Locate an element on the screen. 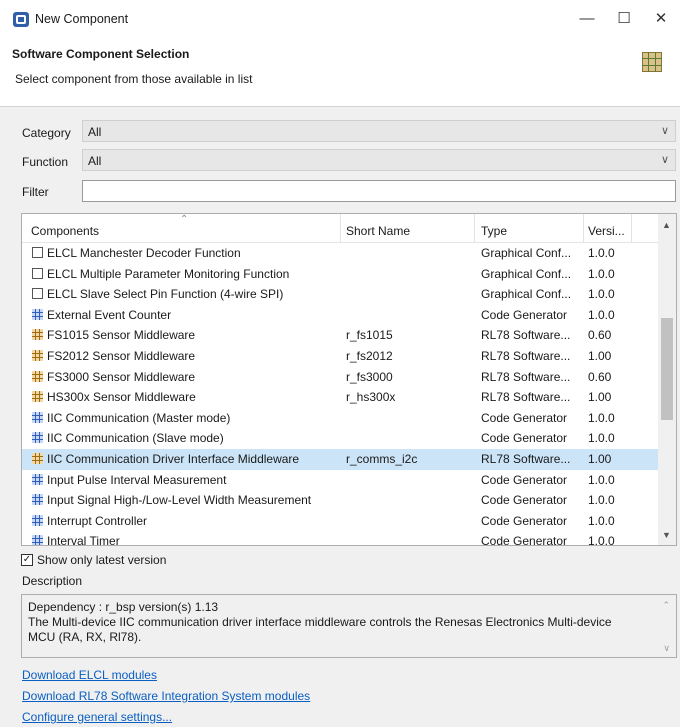  show-latest-checkbox: ✓ is located at coordinates (27, 560).